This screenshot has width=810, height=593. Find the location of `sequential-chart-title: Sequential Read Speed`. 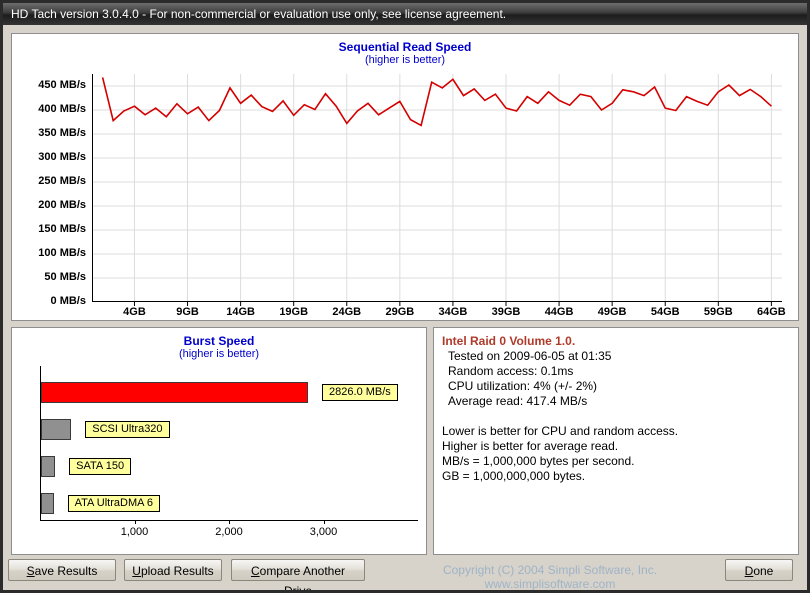

sequential-chart-title: Sequential Read Speed is located at coordinates (405, 47).